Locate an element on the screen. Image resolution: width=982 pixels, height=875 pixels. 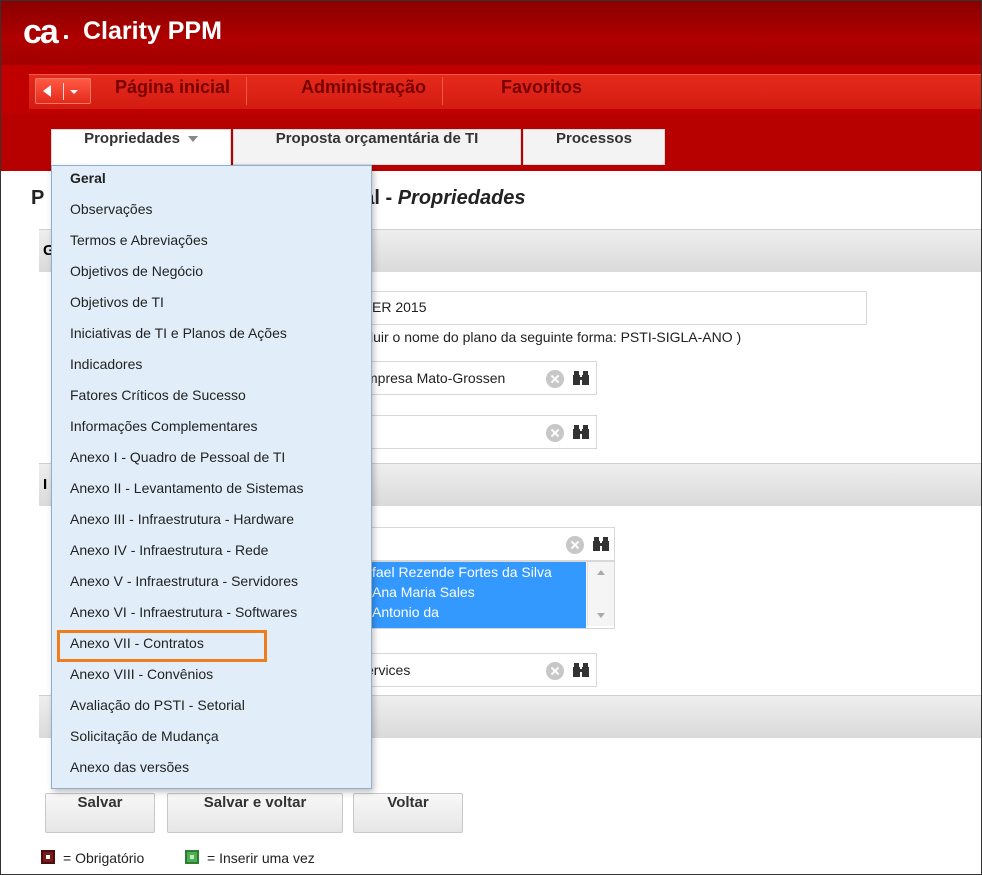
menu-item-annex-8: Anexo VIII - Convênios is located at coordinates (141, 681).